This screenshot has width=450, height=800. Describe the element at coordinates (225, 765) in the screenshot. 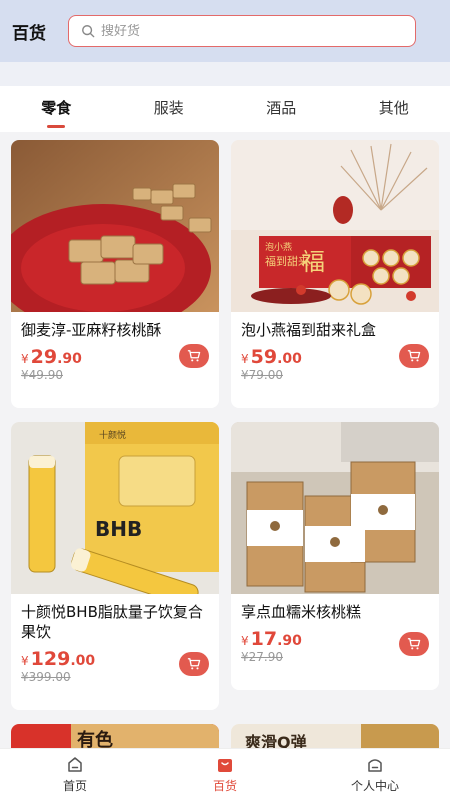

I see `shopping-bag-icon` at that location.